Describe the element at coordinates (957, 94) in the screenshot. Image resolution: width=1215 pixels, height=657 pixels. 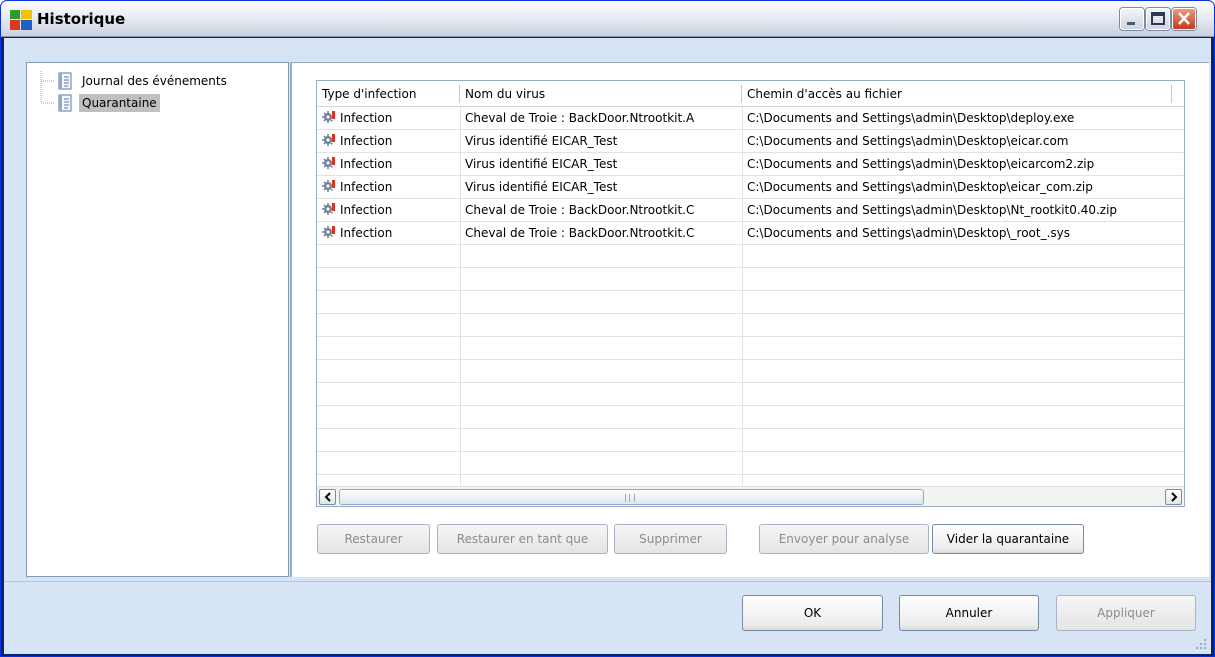
I see `column-header-path: Chemin d'accès au fichier` at that location.